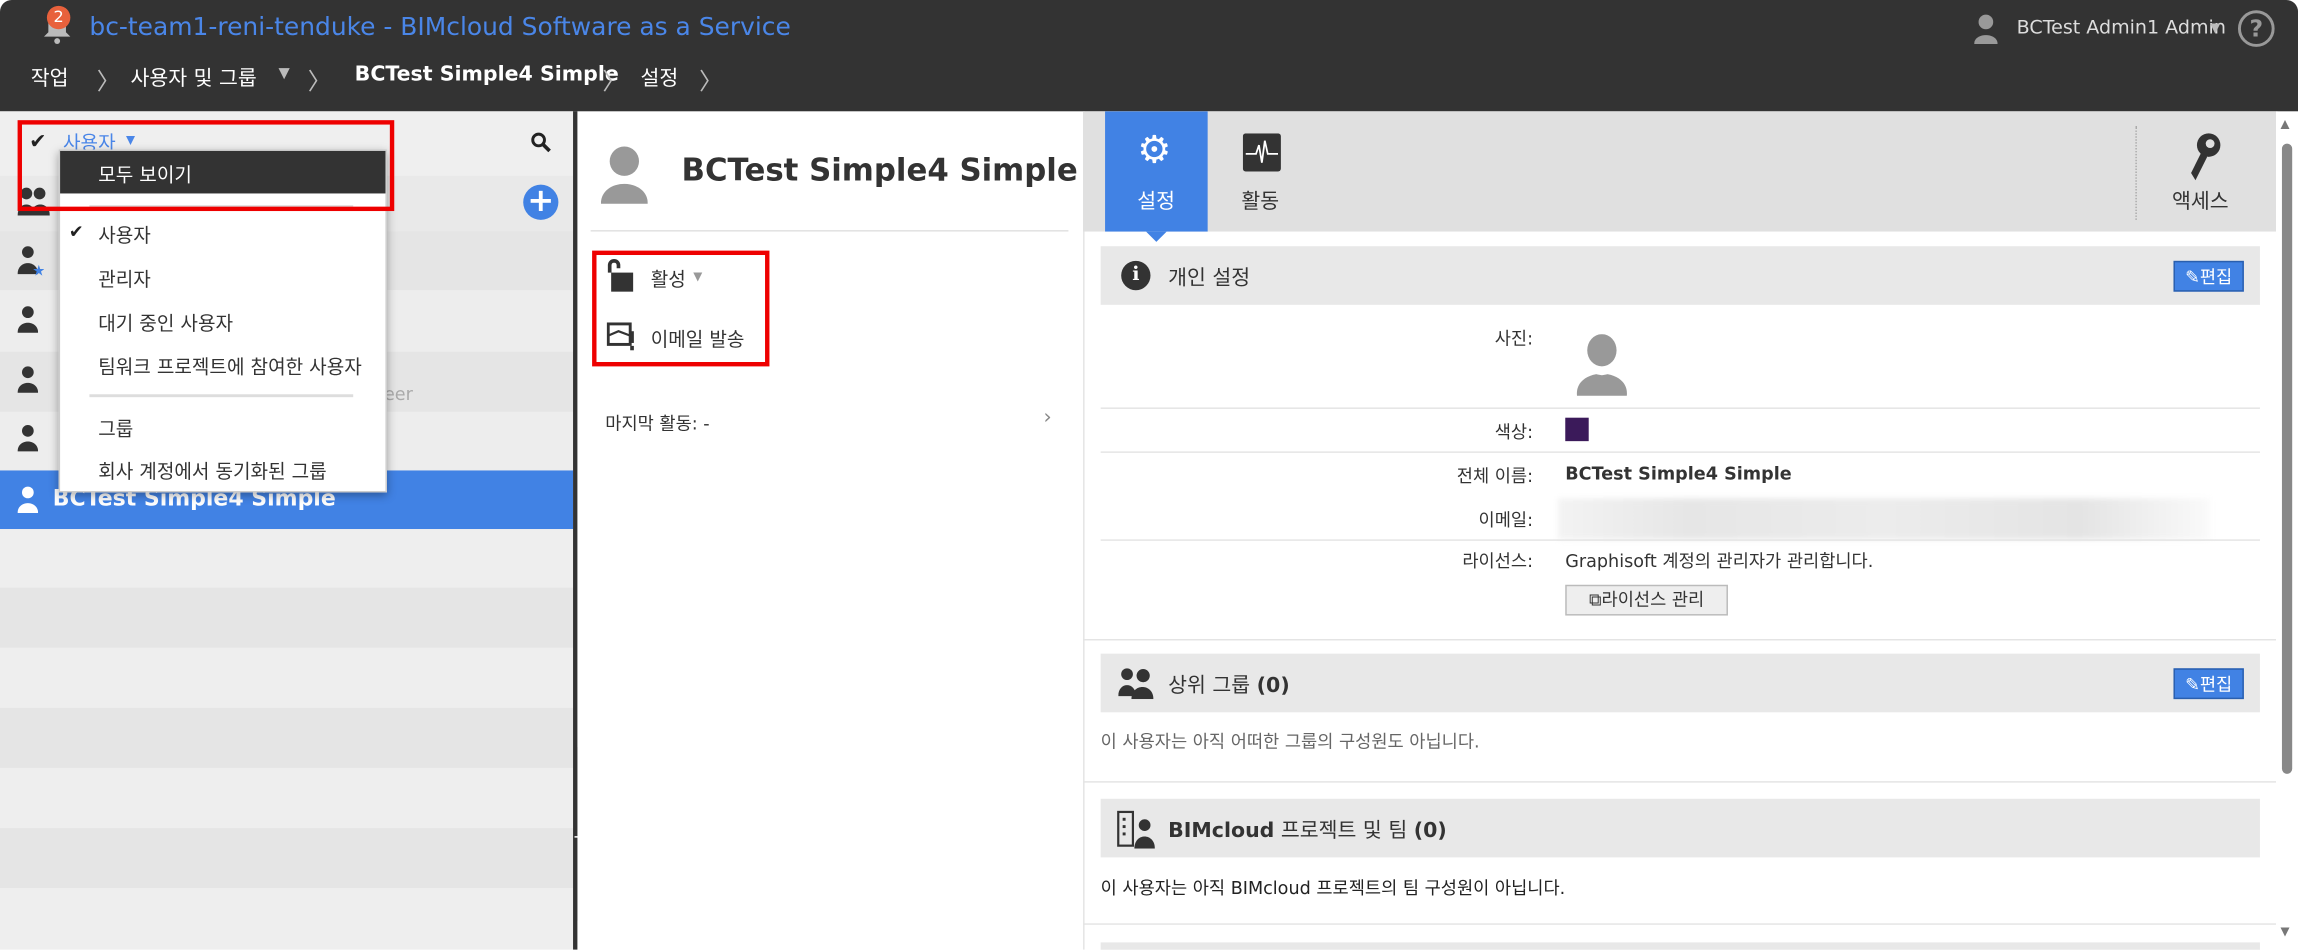 The width and height of the screenshot is (2298, 950). What do you see at coordinates (1680, 828) in the screenshot?
I see `projects-header: BIMcloud 프로젝트 및 팀 (0)` at bounding box center [1680, 828].